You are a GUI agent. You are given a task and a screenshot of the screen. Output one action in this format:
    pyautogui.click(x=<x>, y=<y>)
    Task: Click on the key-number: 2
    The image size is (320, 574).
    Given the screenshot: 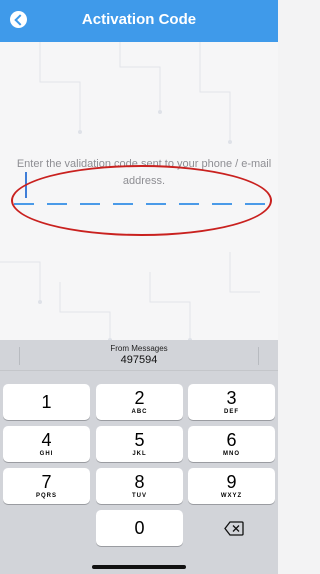 What is the action you would take?
    pyautogui.click(x=139, y=398)
    